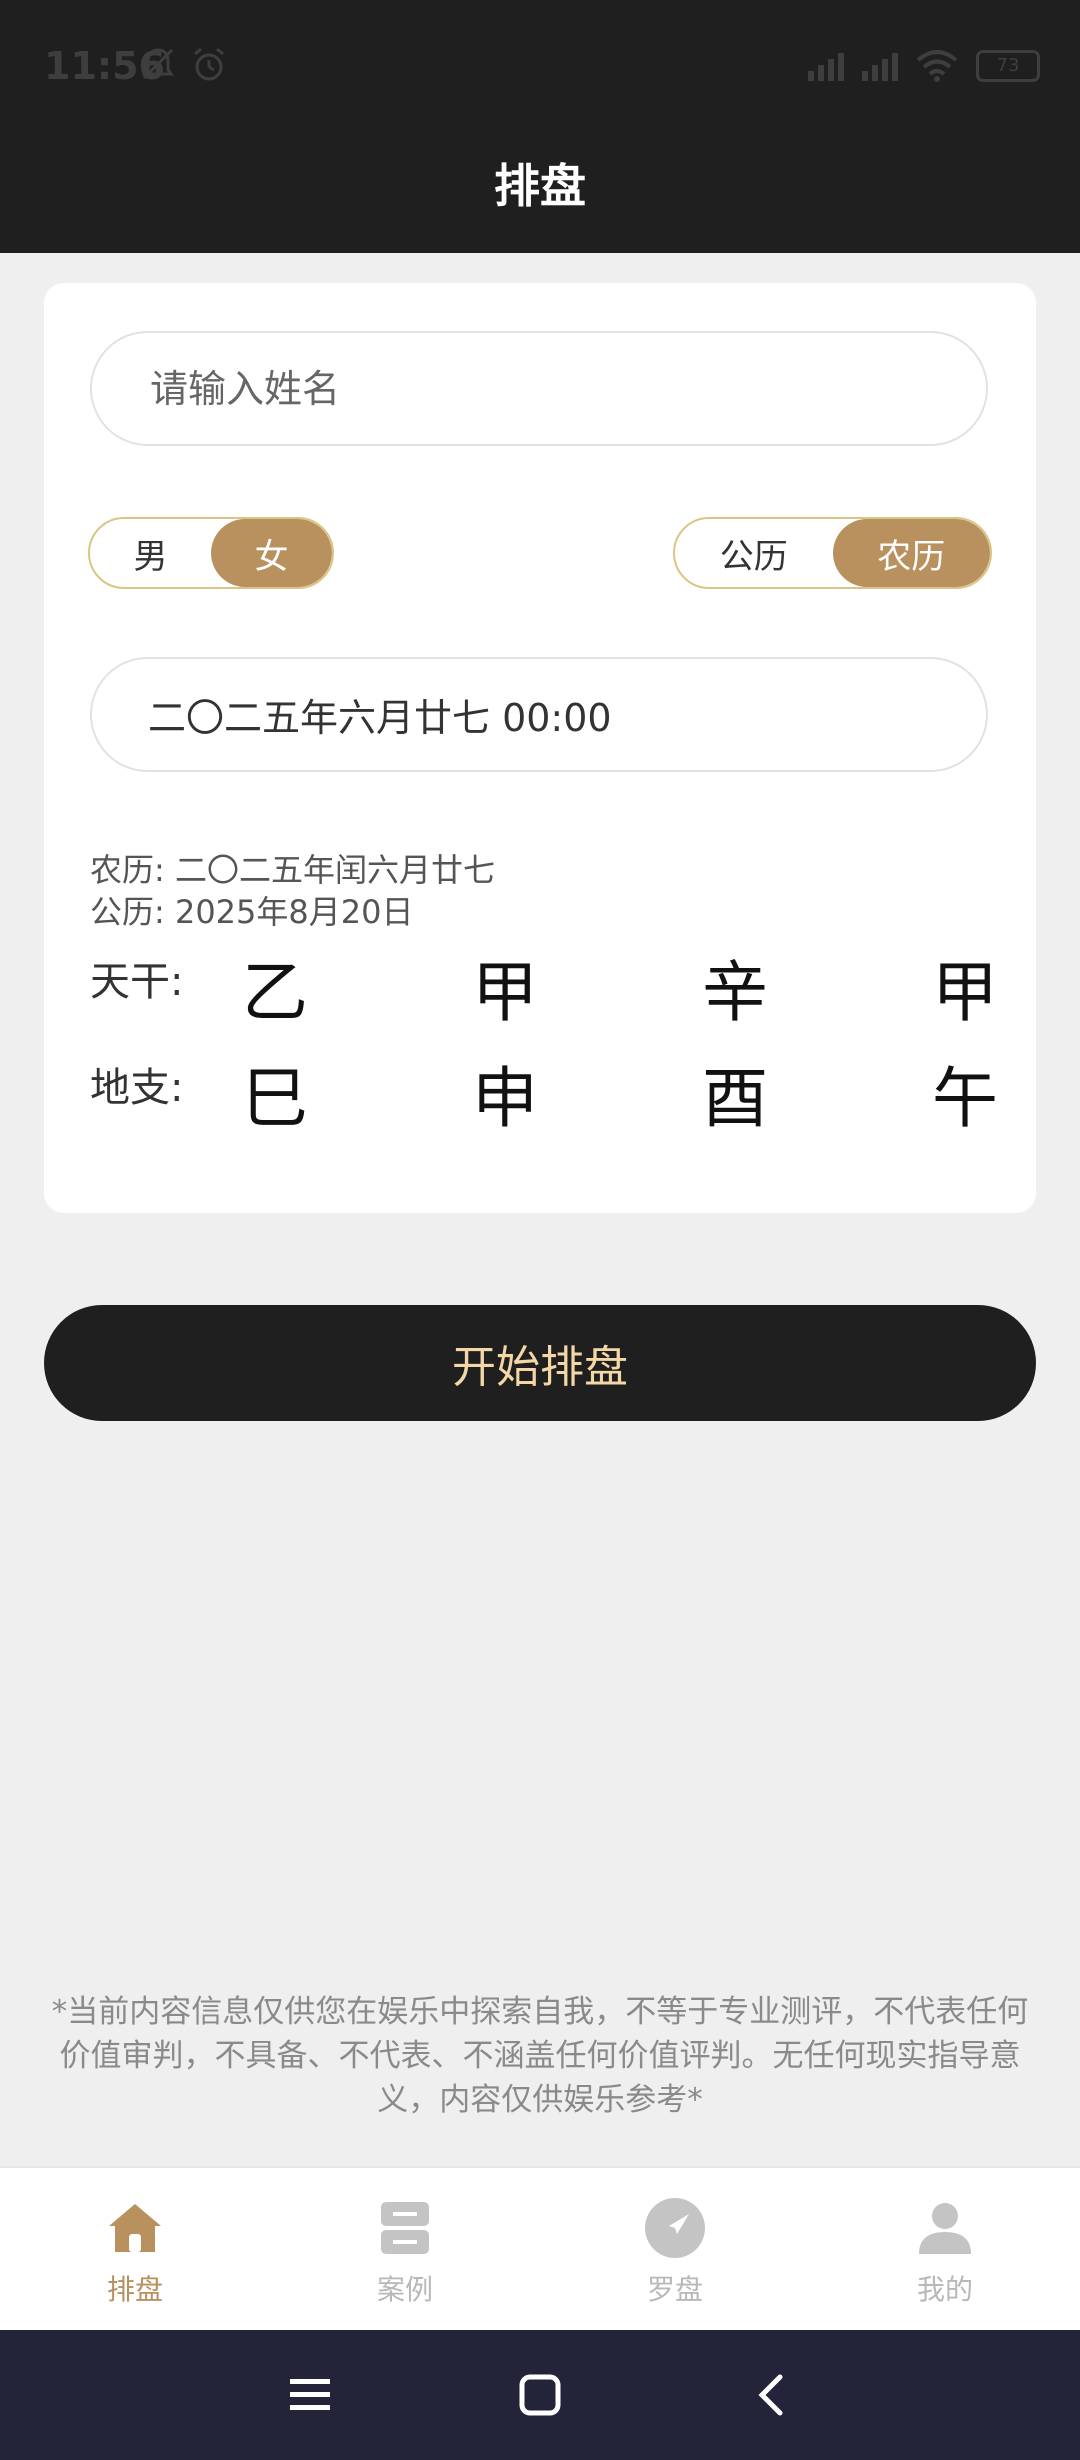 The width and height of the screenshot is (1080, 2460). What do you see at coordinates (937, 66) in the screenshot?
I see `wifi-icon` at bounding box center [937, 66].